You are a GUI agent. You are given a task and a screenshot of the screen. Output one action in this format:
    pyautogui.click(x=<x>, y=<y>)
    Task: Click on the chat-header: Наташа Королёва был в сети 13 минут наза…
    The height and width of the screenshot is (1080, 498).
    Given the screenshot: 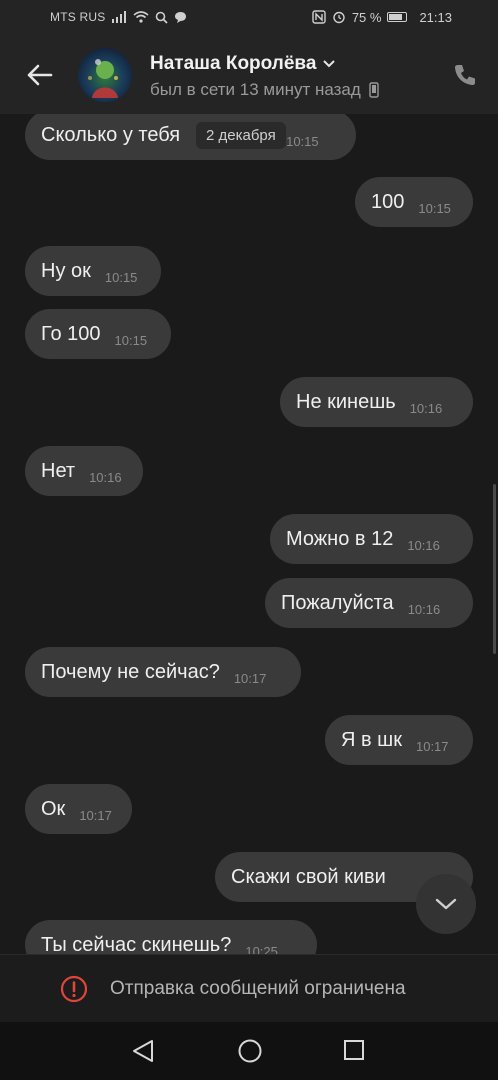 What is the action you would take?
    pyautogui.click(x=249, y=75)
    